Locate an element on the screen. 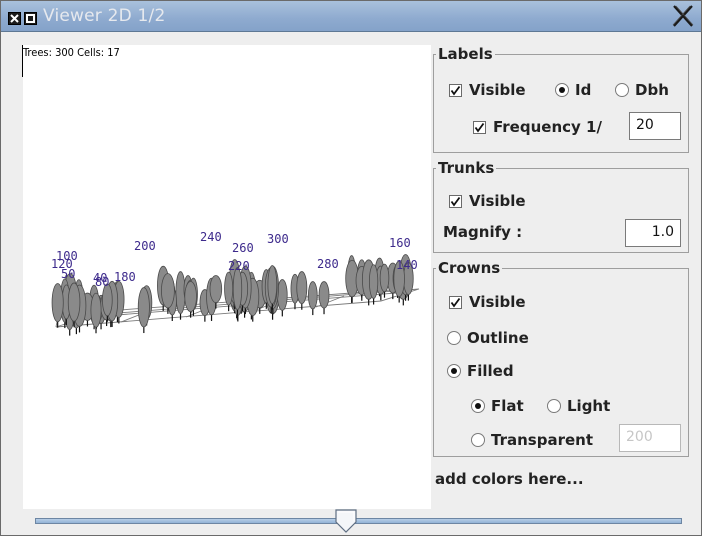  tree-label: 80 is located at coordinates (102, 282).